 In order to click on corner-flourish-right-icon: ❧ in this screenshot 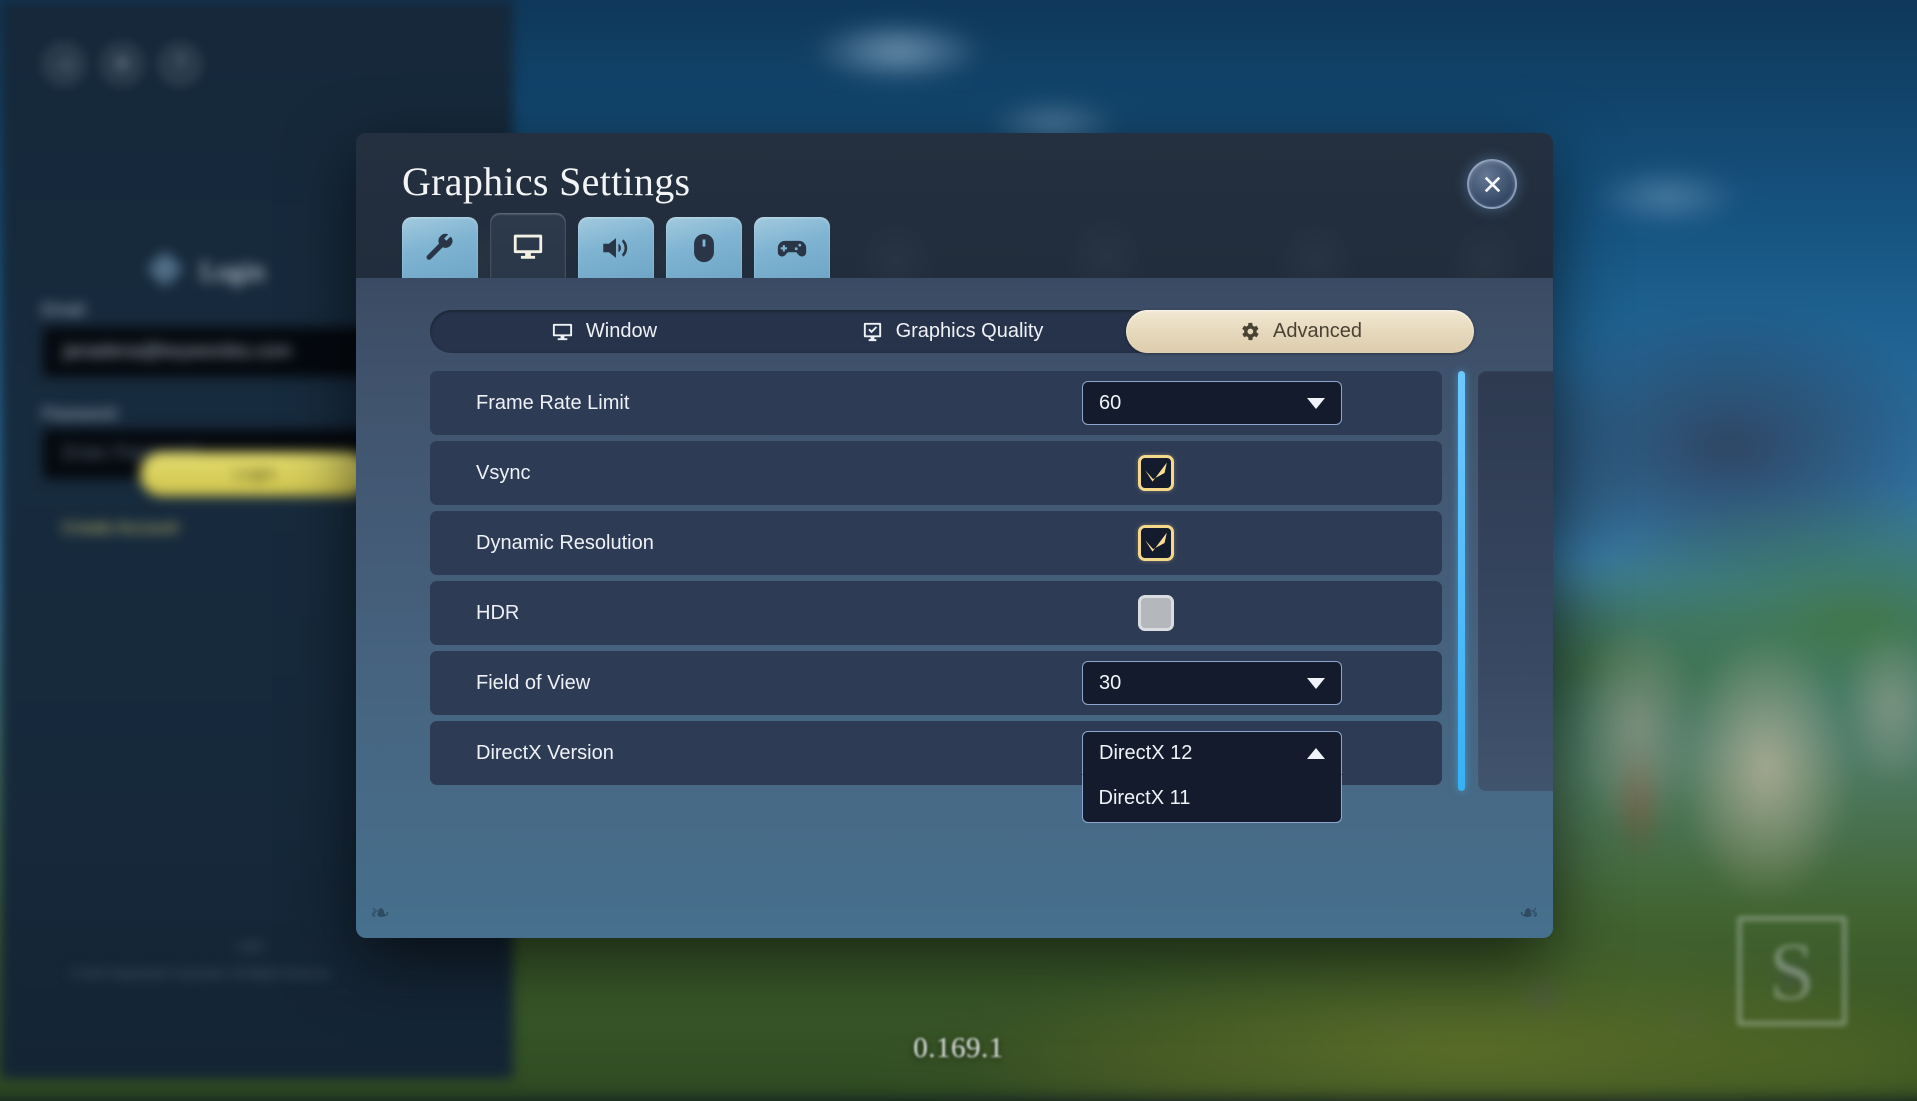, I will do `click(1528, 913)`.